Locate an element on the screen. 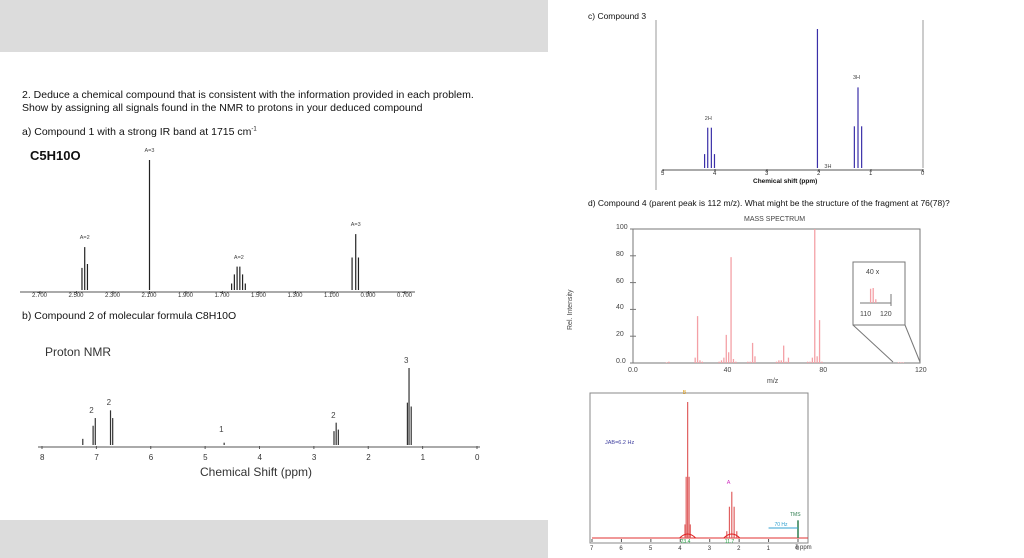  integral-label: 23.4 is located at coordinates (685, 542).